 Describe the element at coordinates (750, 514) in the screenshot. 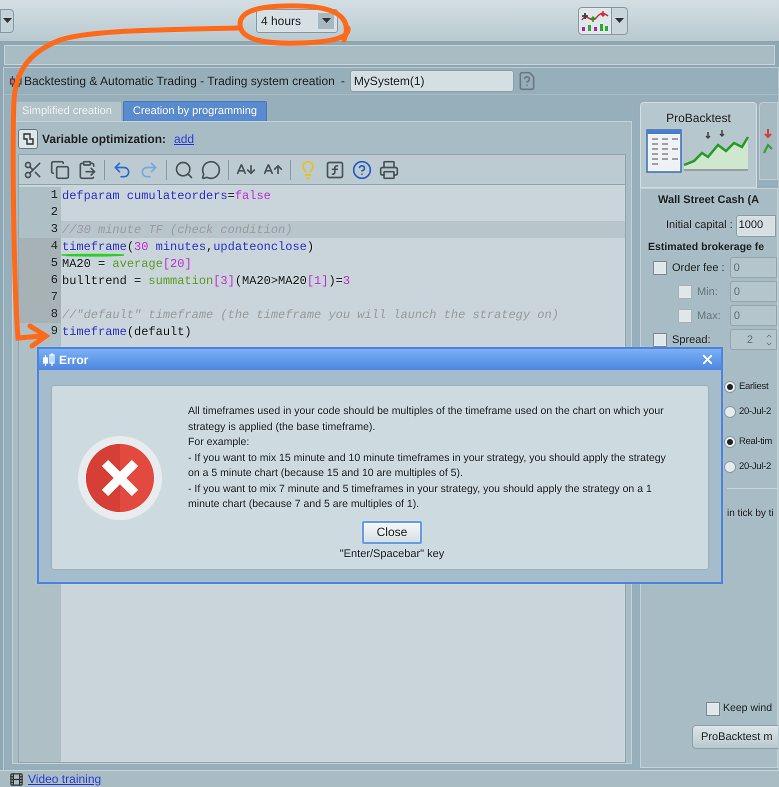

I see `tick-note: in tick by ti` at that location.